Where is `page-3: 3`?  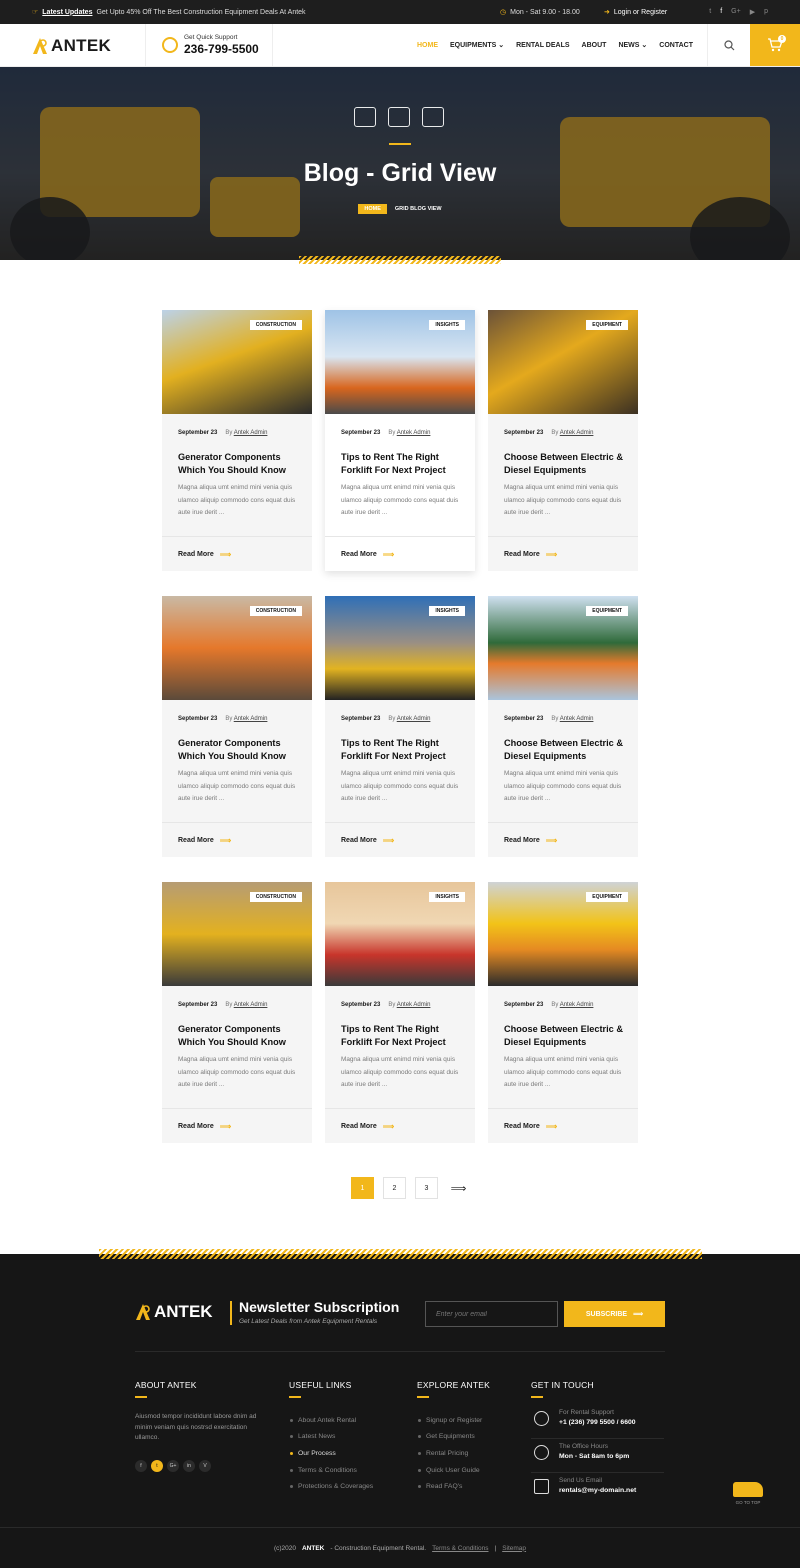 page-3: 3 is located at coordinates (426, 1188).